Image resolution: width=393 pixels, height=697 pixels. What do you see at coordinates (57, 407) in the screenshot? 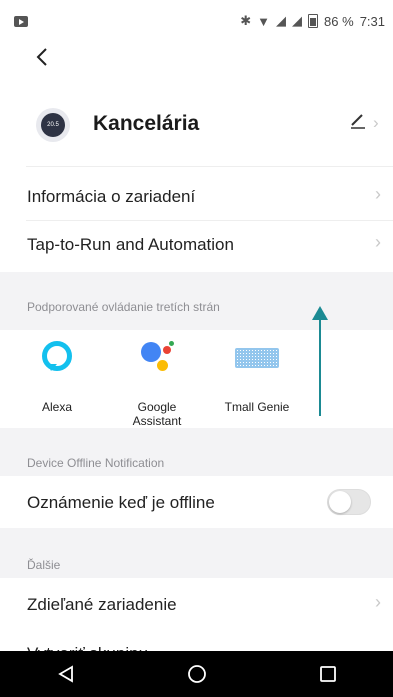
I see `alexa-label: Alexa` at bounding box center [57, 407].